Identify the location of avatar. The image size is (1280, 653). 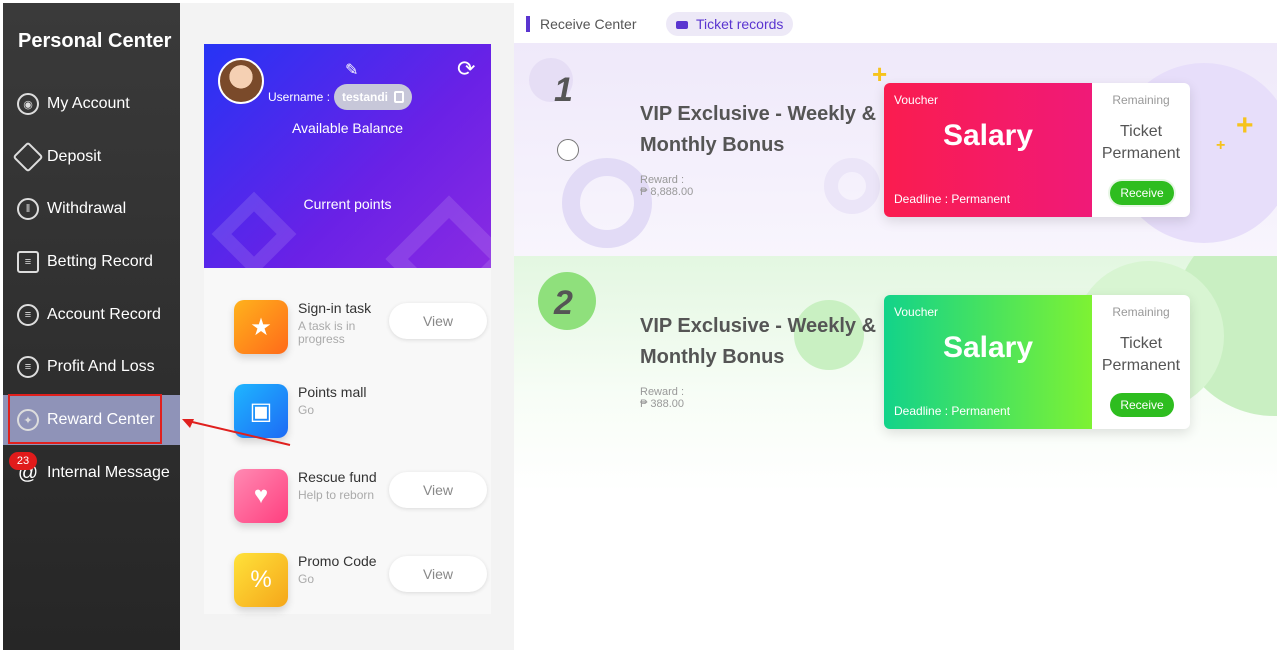
(241, 81).